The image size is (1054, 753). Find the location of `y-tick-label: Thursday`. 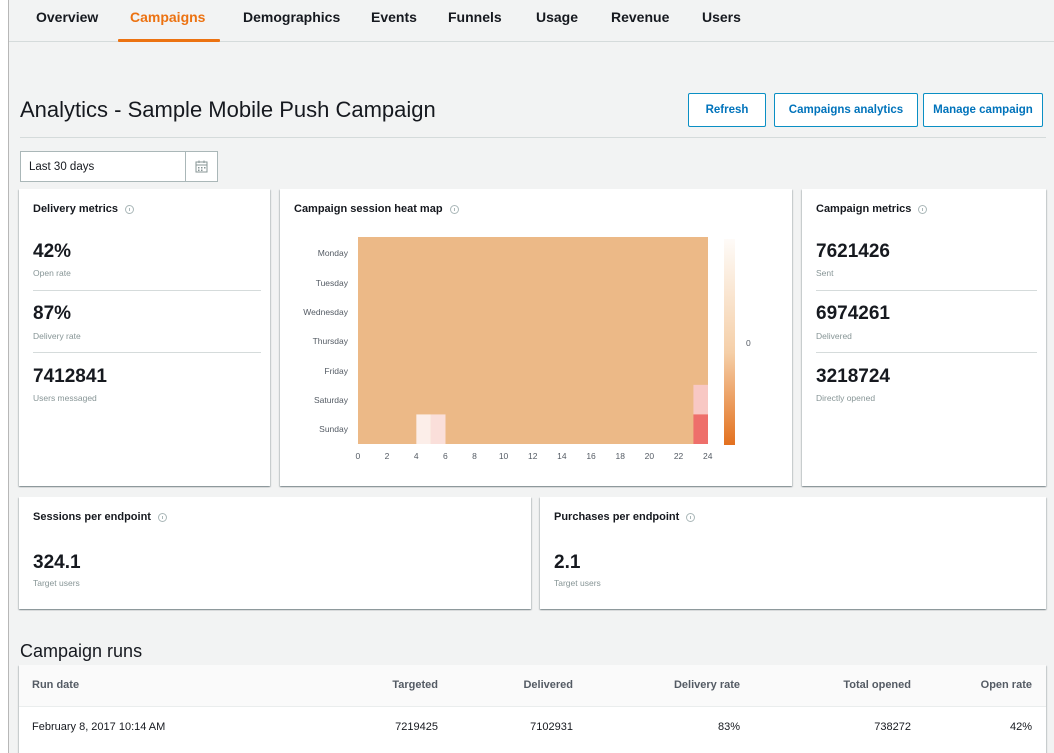

y-tick-label: Thursday is located at coordinates (330, 341).